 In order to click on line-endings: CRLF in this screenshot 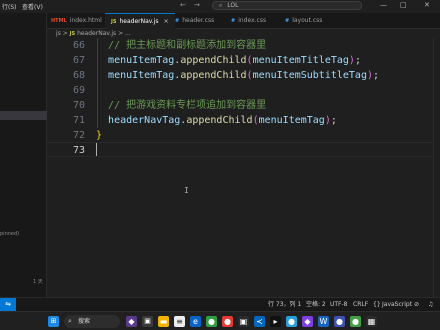, I will do `click(360, 304)`.